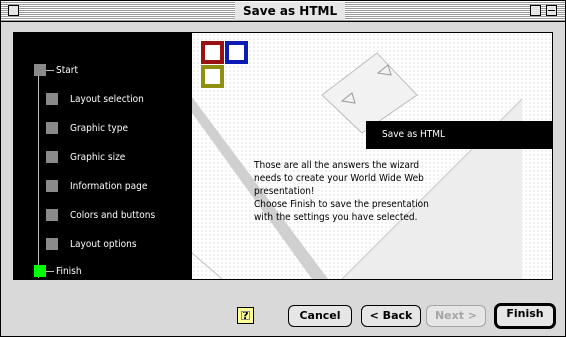  I want to click on stage-banner: Save as HTML, so click(459, 135).